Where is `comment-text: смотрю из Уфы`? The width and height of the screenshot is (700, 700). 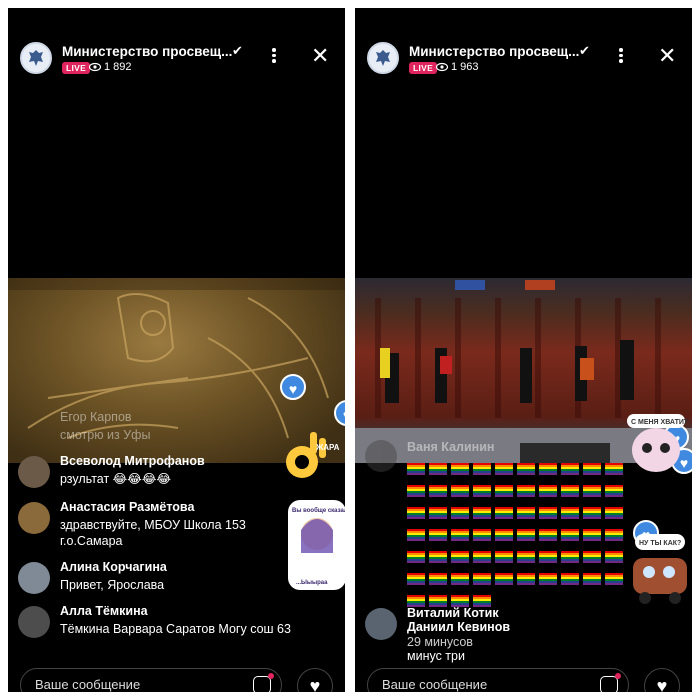 comment-text: смотрю из Уфы is located at coordinates (105, 435).